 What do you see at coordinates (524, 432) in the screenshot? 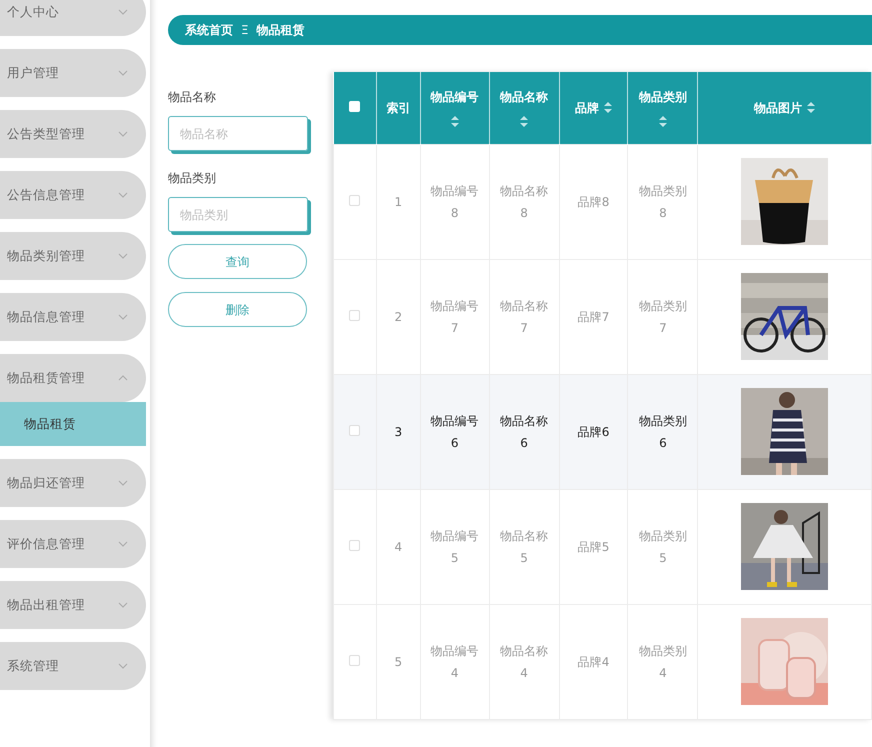
I see `table-cell: 物品名称 6` at bounding box center [524, 432].